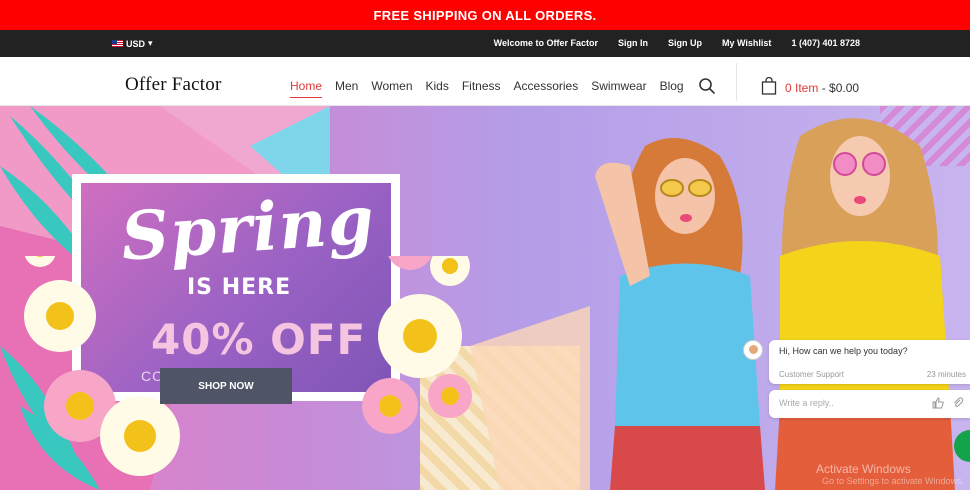 This screenshot has height=490, width=970. Describe the element at coordinates (707, 86) in the screenshot. I see `search-icon` at that location.